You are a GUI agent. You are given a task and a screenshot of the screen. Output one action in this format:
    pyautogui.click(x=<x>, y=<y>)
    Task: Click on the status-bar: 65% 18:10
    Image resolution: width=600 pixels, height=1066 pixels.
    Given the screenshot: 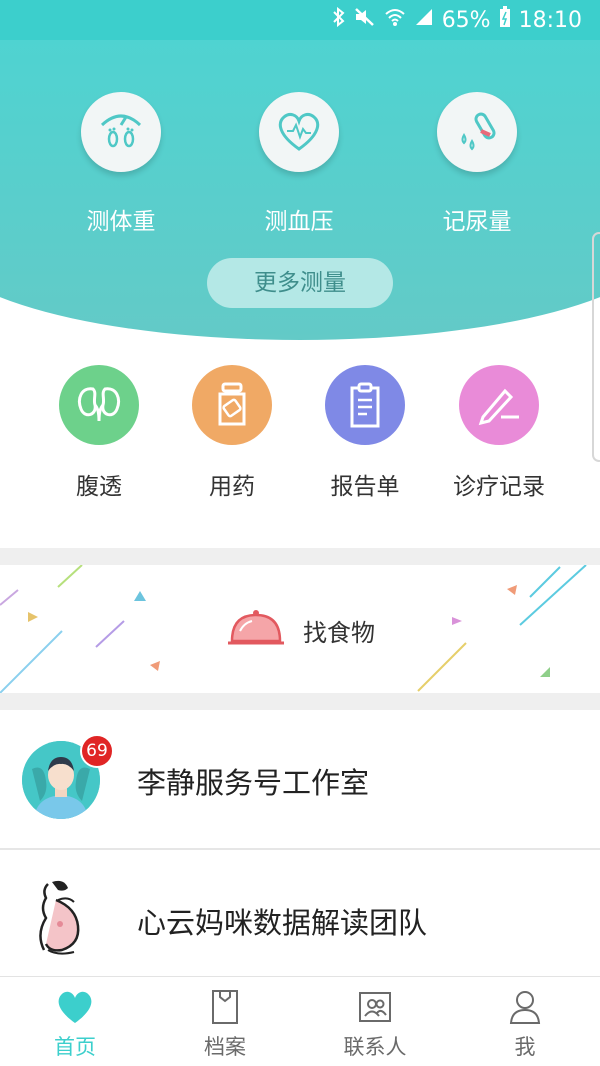 What is the action you would take?
    pyautogui.click(x=300, y=20)
    